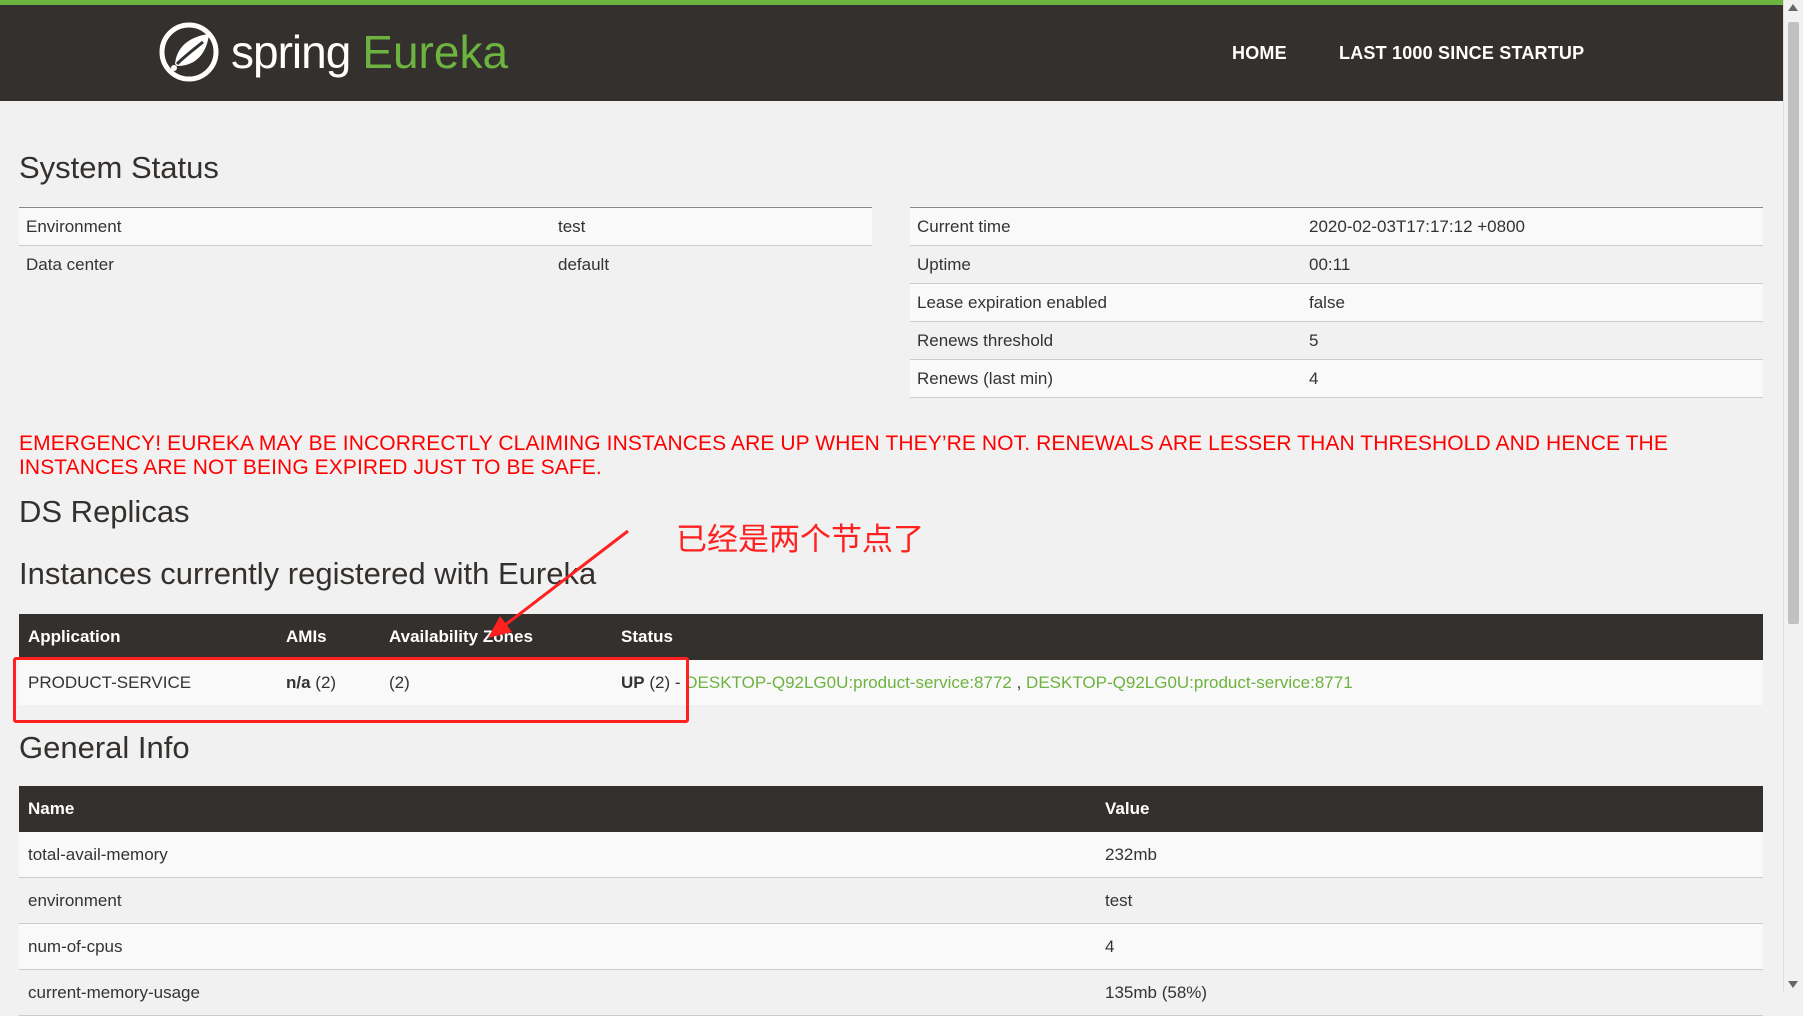 The width and height of the screenshot is (1803, 1016). What do you see at coordinates (328, 637) in the screenshot?
I see `col-amis: AMIs` at bounding box center [328, 637].